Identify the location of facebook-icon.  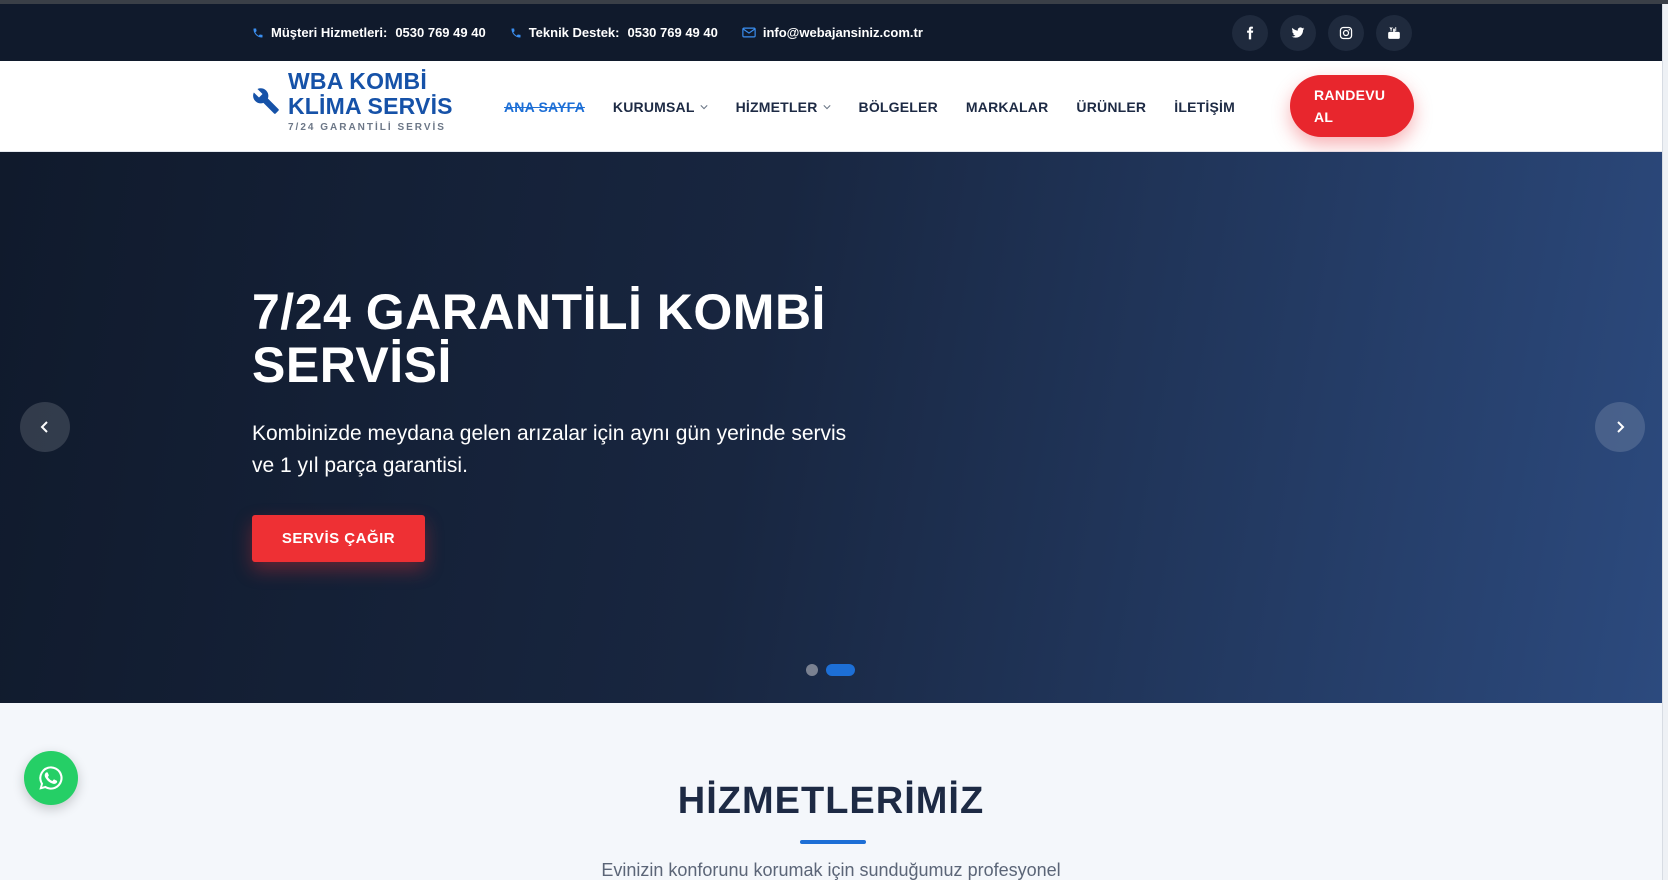
(1250, 32).